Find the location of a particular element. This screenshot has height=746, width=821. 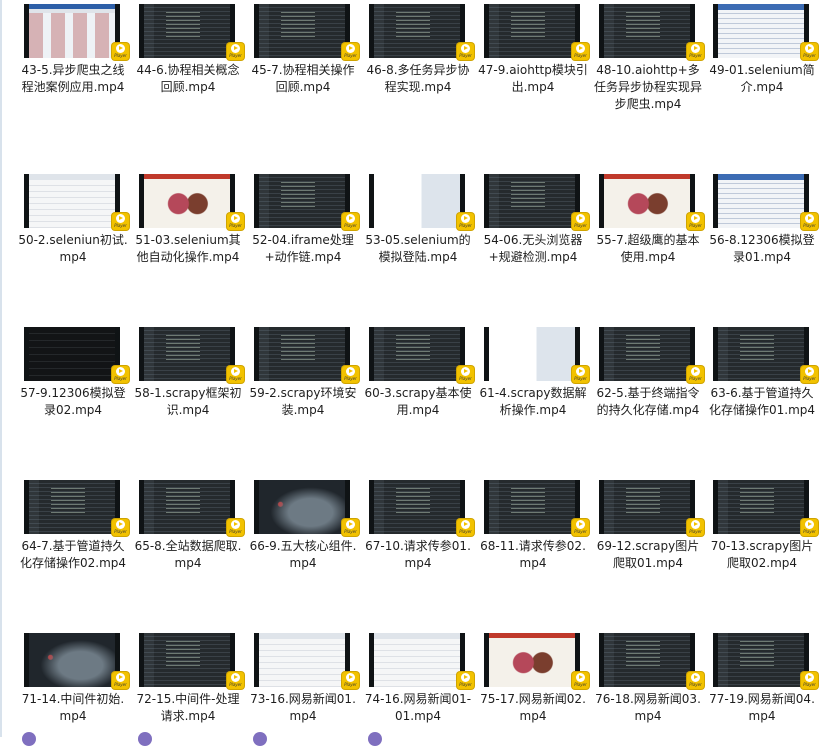

file-name: 66-9.五大核心组件.mp4 is located at coordinates (303, 555).